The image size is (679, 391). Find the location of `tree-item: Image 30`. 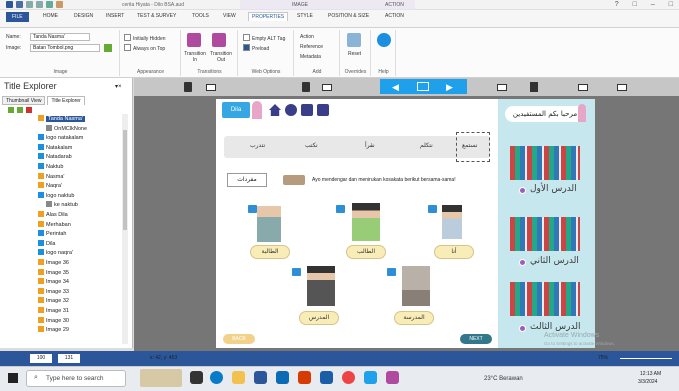

tree-item: Image 30 is located at coordinates (53, 321).